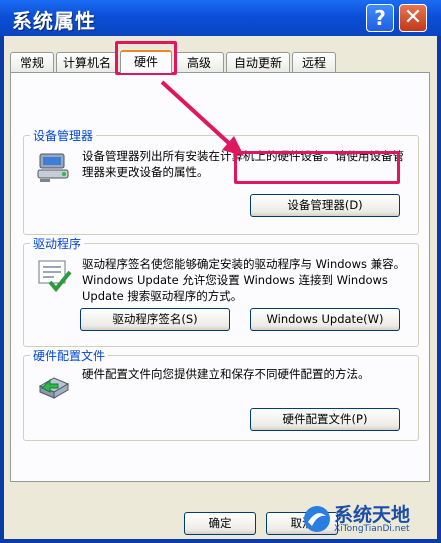 Image resolution: width=441 pixels, height=543 pixels. I want to click on watermark-text: 系统天地, so click(372, 515).